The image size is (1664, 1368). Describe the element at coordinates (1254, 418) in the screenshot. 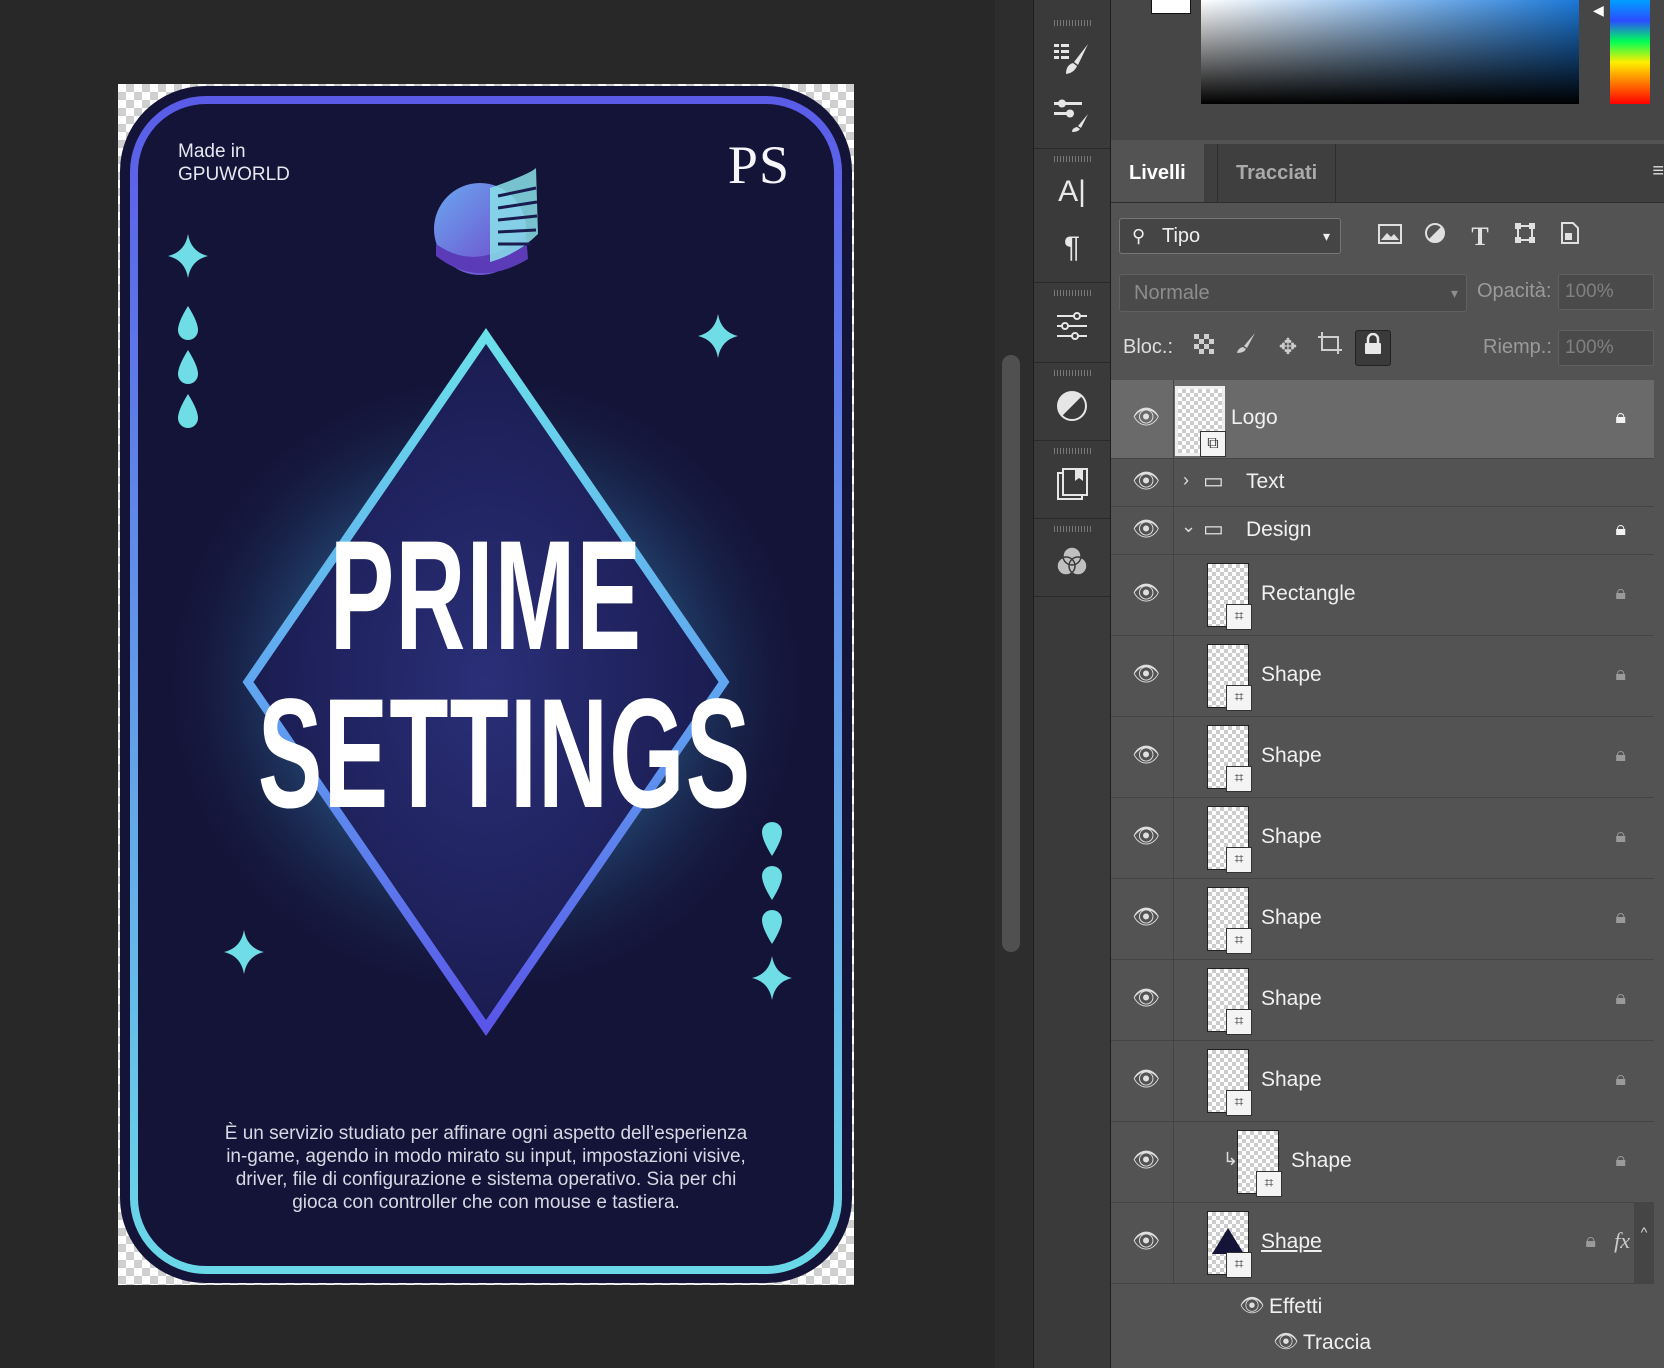

I see `layer-name: Logo` at that location.